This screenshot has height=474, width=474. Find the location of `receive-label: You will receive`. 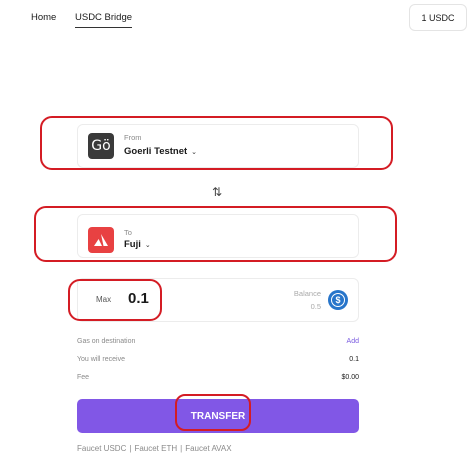

receive-label: You will receive is located at coordinates (101, 359).